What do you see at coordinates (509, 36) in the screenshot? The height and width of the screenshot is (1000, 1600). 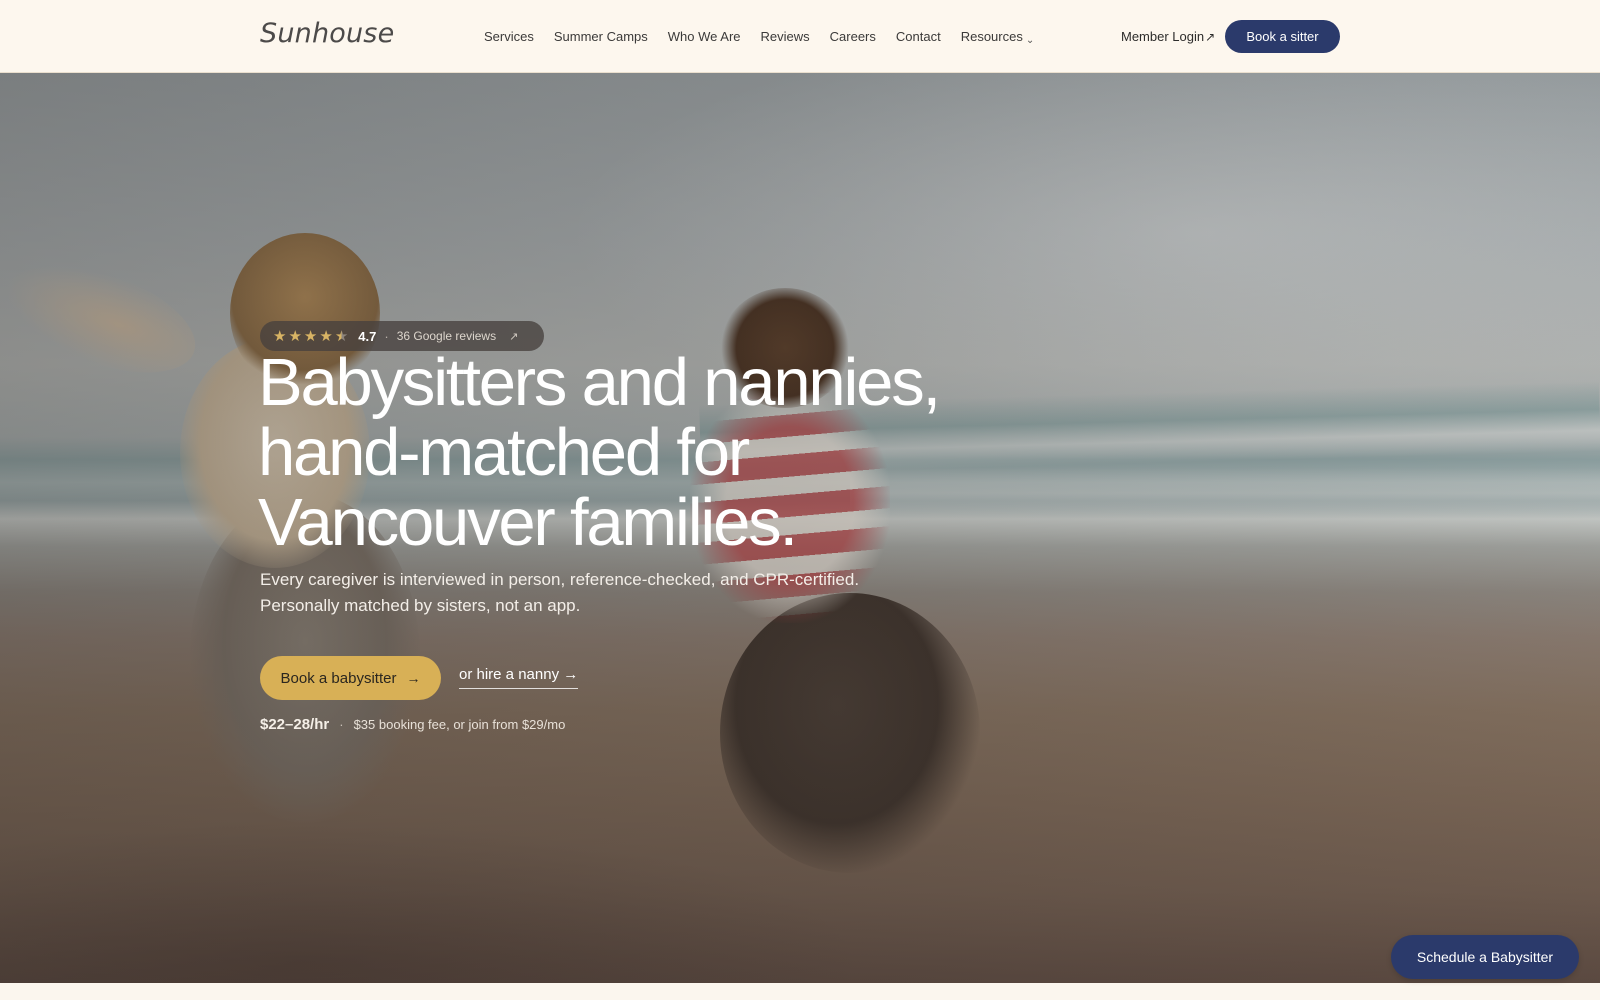 I see `nav-services: Services` at bounding box center [509, 36].